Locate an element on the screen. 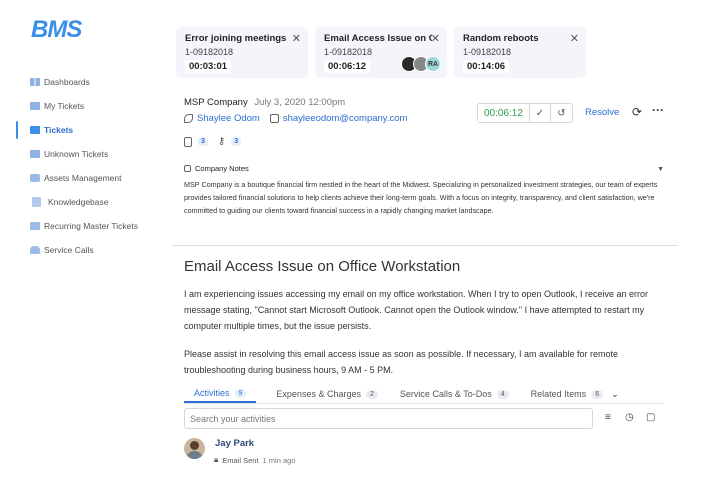 The width and height of the screenshot is (708, 481). email-icon is located at coordinates (274, 118).